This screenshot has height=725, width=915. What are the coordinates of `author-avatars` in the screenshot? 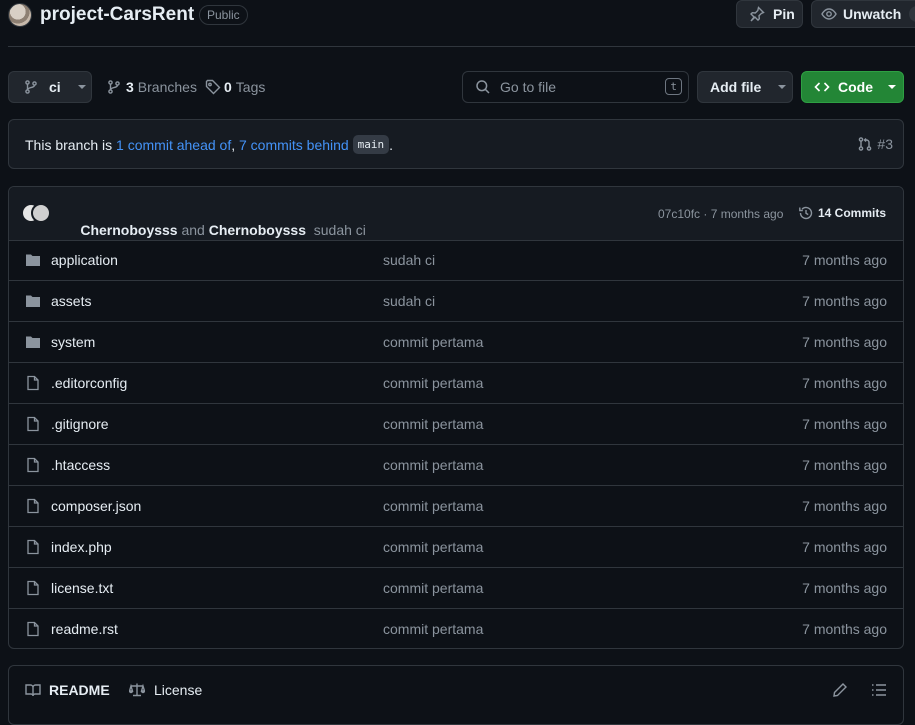 It's located at (36, 213).